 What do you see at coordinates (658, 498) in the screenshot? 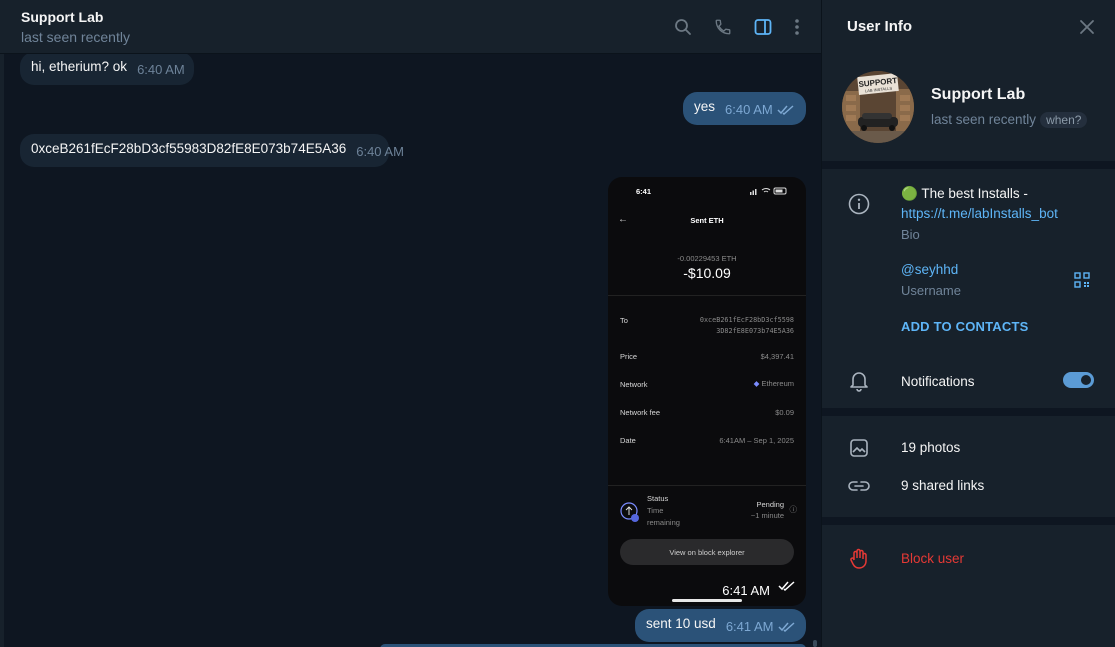
I see `status-label: Status` at bounding box center [658, 498].